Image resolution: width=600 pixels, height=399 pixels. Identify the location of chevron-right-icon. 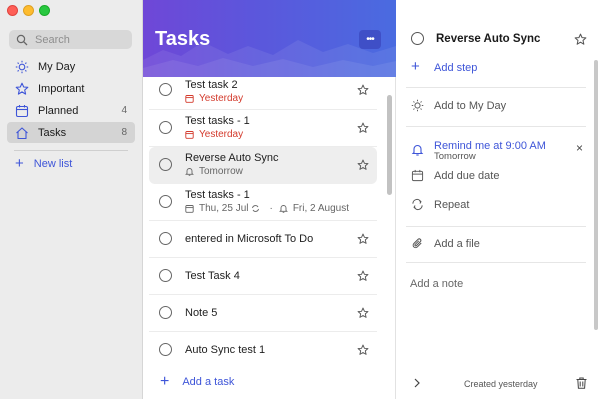
(417, 383).